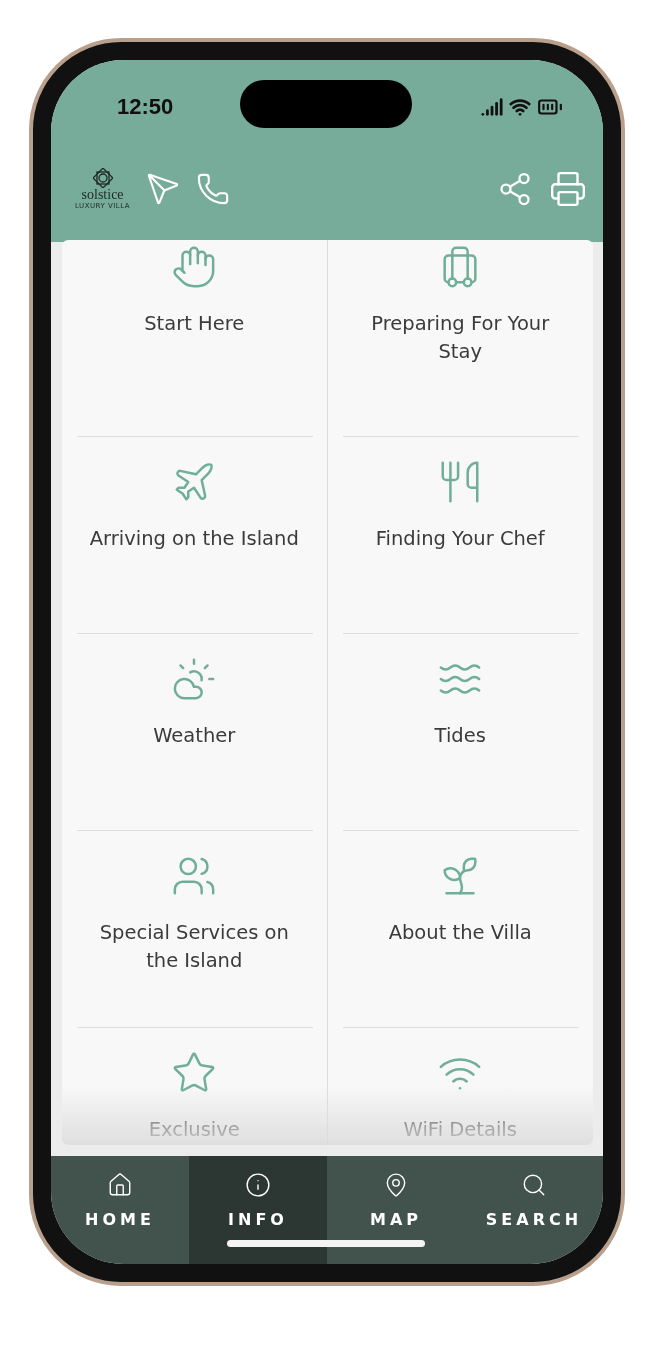  Describe the element at coordinates (120, 1185) in the screenshot. I see `home-icon` at that location.